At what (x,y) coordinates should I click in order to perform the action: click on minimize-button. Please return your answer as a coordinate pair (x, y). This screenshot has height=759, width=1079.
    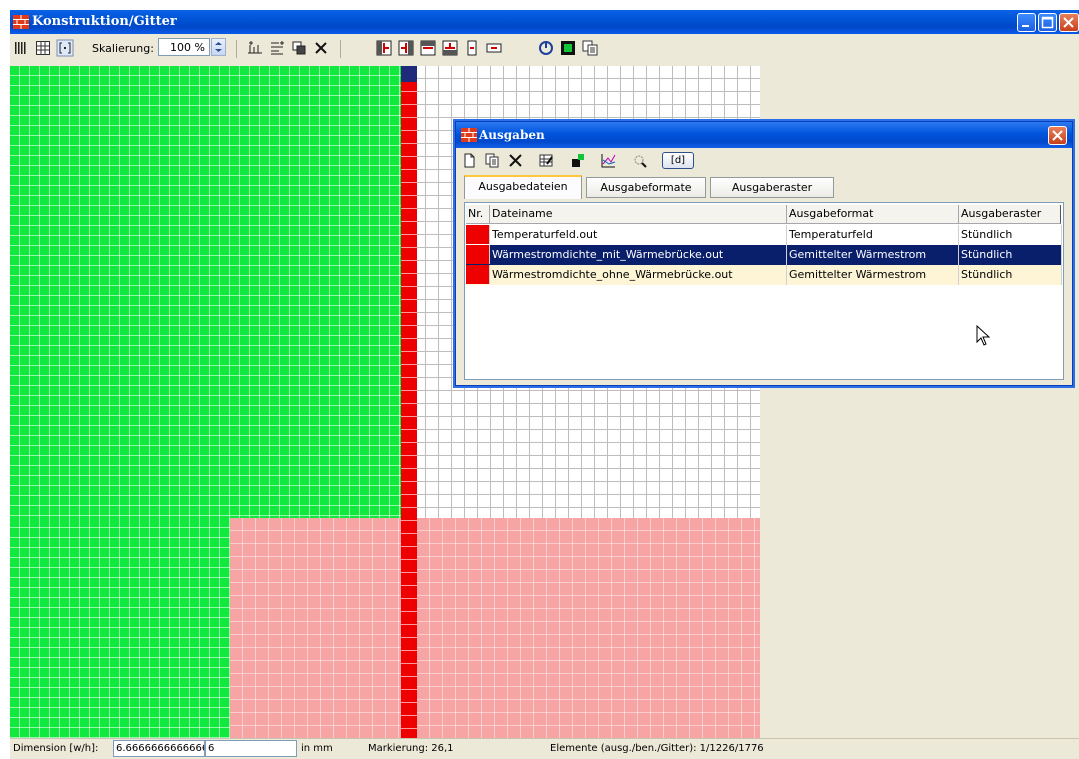
    Looking at the image, I should click on (1026, 22).